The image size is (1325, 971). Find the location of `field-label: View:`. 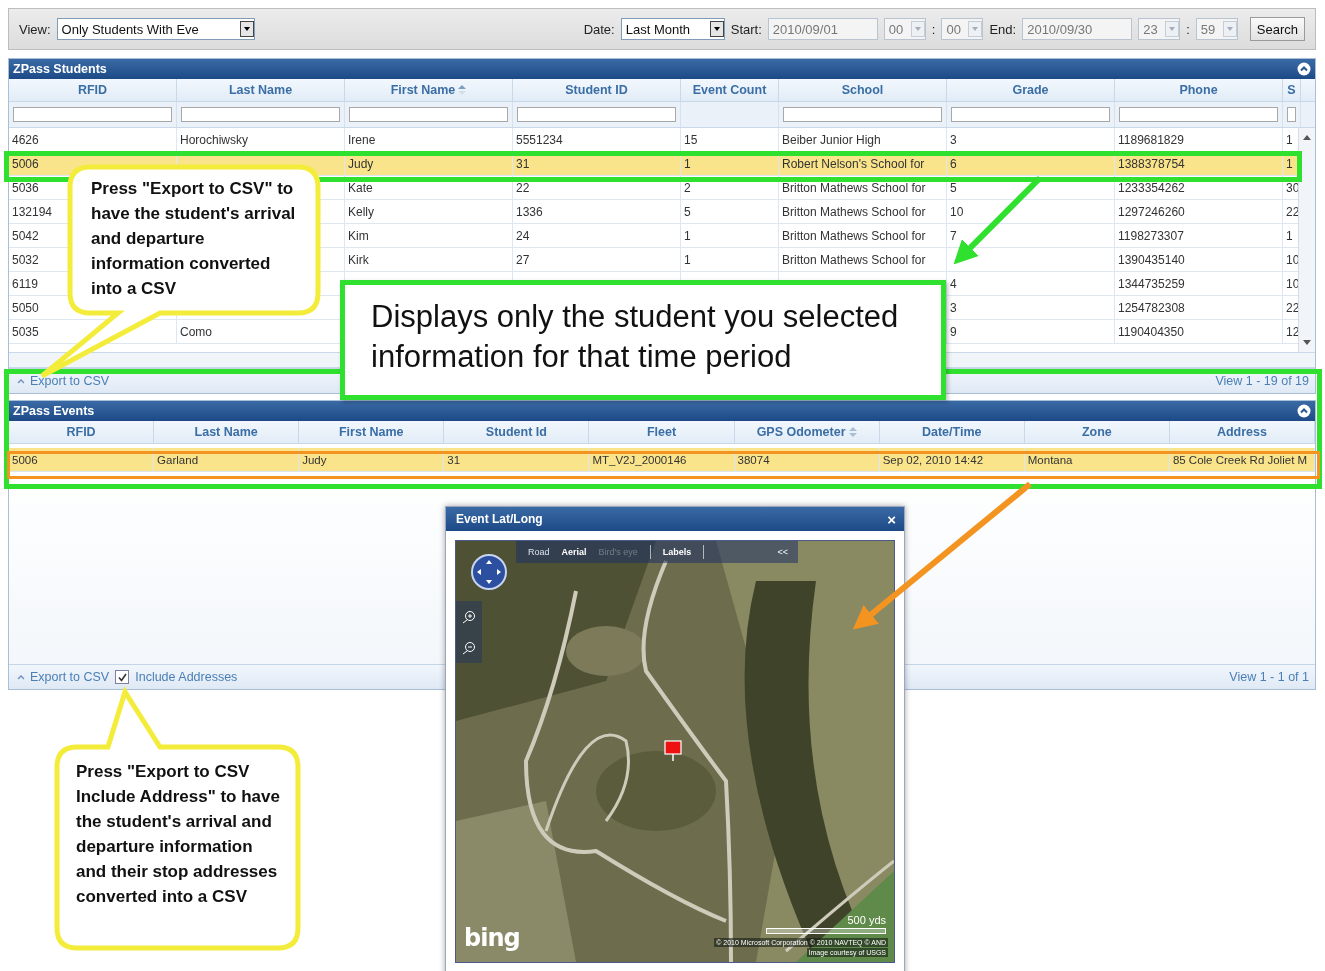

field-label: View: is located at coordinates (35, 29).